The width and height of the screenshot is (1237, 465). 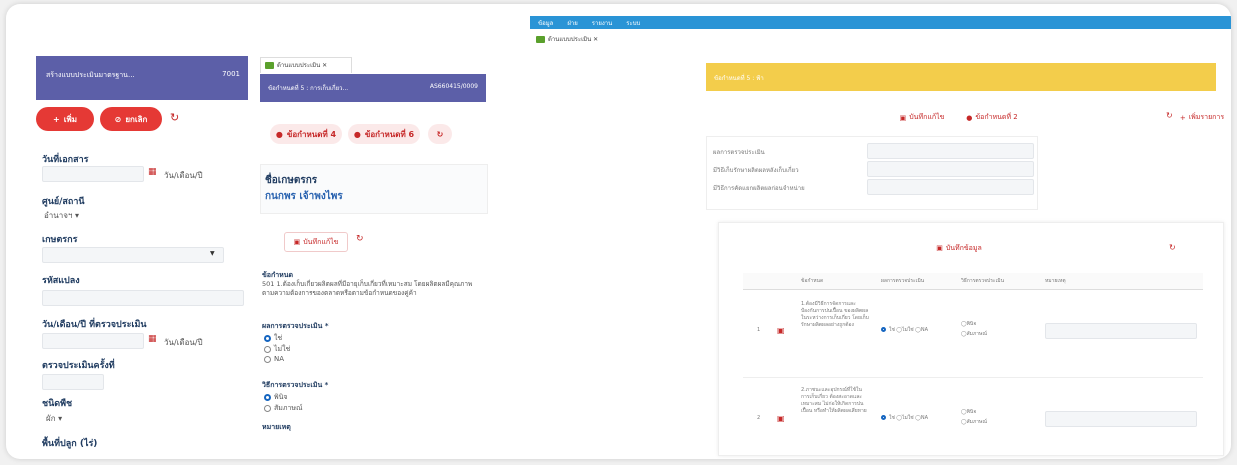 I want to click on left-header: สร้างแบบประเมินมาตรฐาน... 7001, so click(x=142, y=78).